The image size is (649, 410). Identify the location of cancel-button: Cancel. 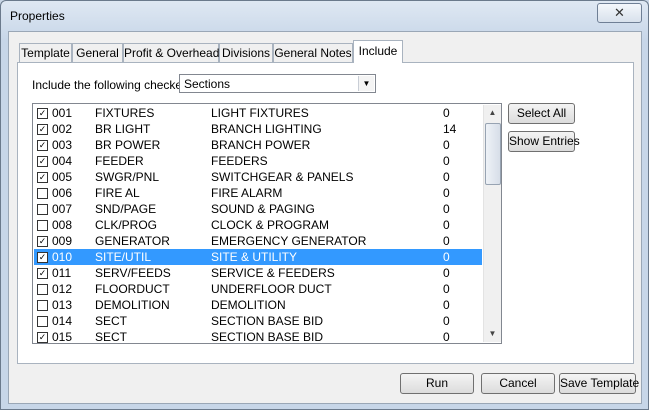
(518, 383).